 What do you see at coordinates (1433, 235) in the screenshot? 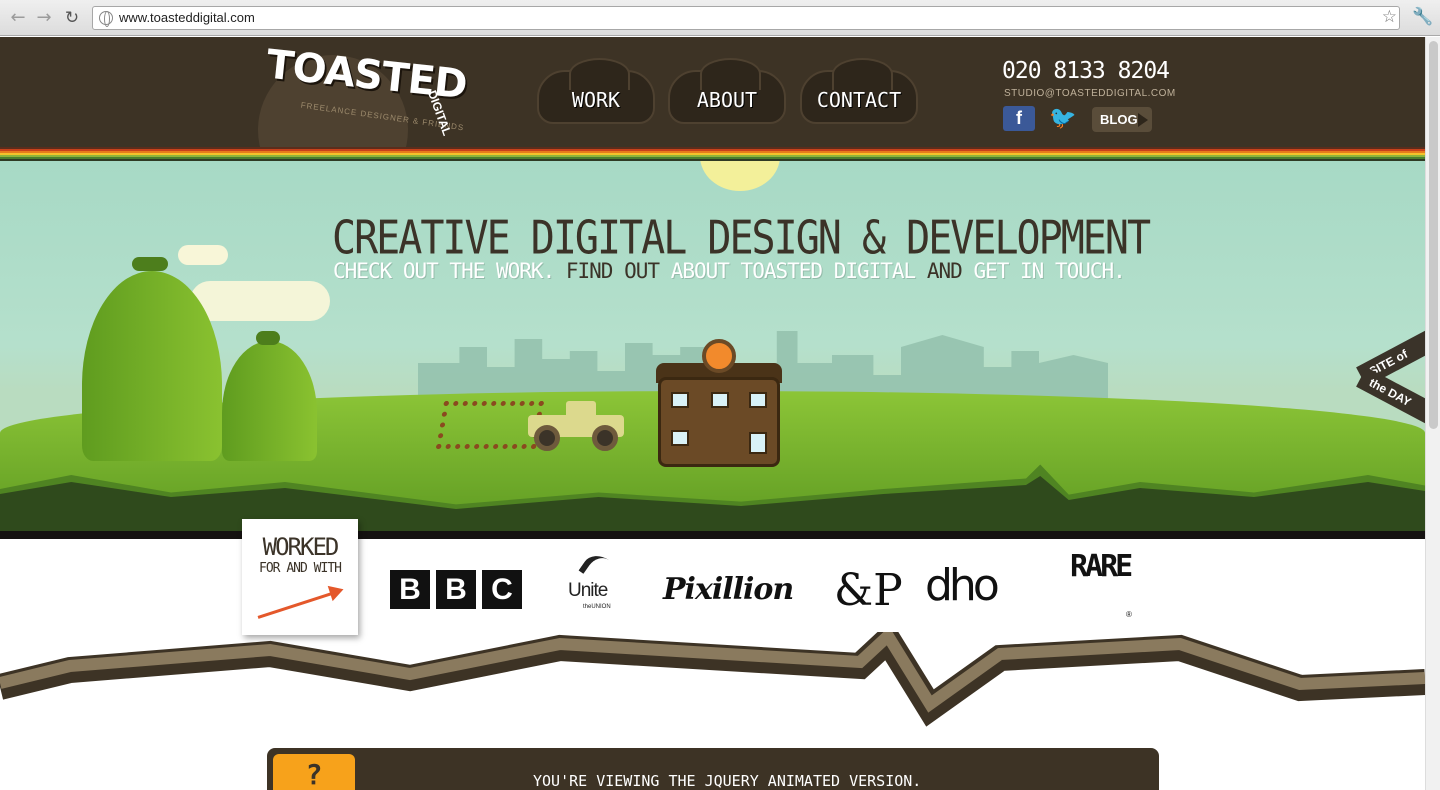
I see `scrollbar-thumb` at bounding box center [1433, 235].